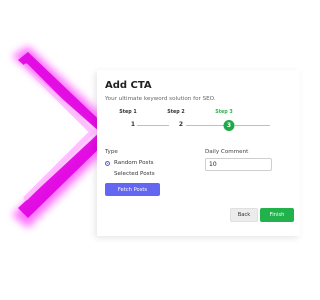 This screenshot has width=320, height=300. I want to click on radio-selected-posts-label: Selected Posts, so click(134, 174).